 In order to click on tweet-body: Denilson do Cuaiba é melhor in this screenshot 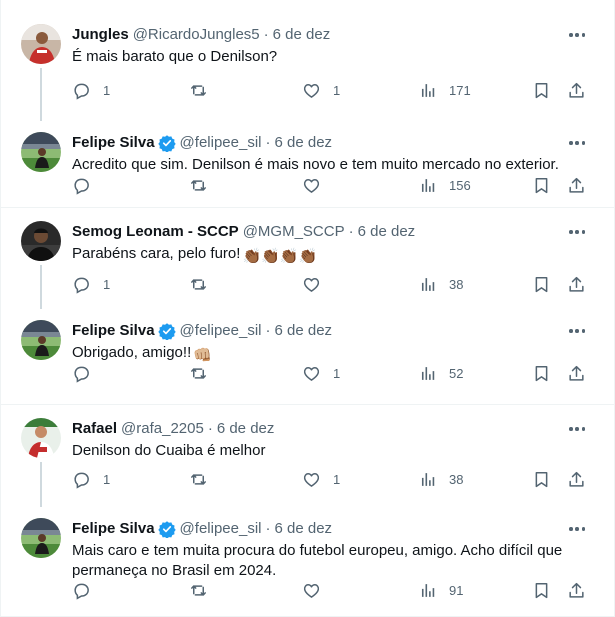, I will do `click(169, 450)`.